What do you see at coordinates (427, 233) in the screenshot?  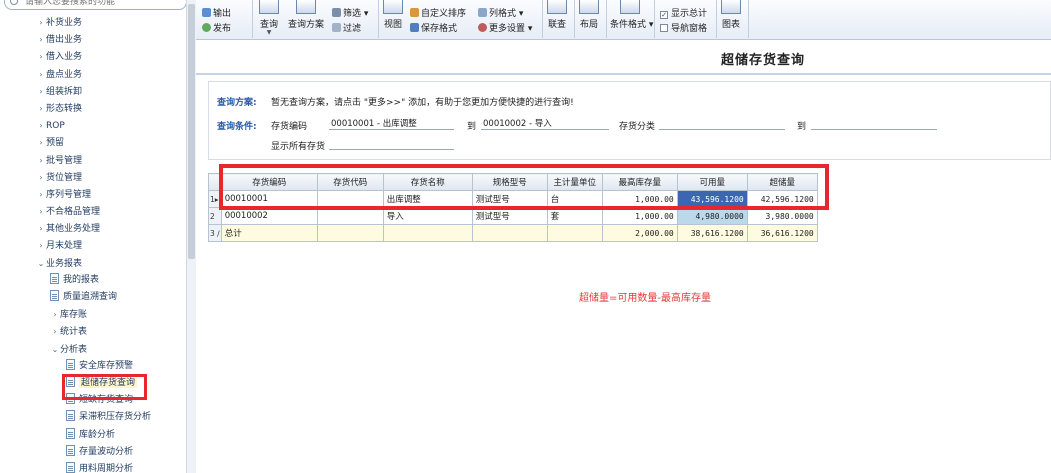 I see `cell-inv-name` at bounding box center [427, 233].